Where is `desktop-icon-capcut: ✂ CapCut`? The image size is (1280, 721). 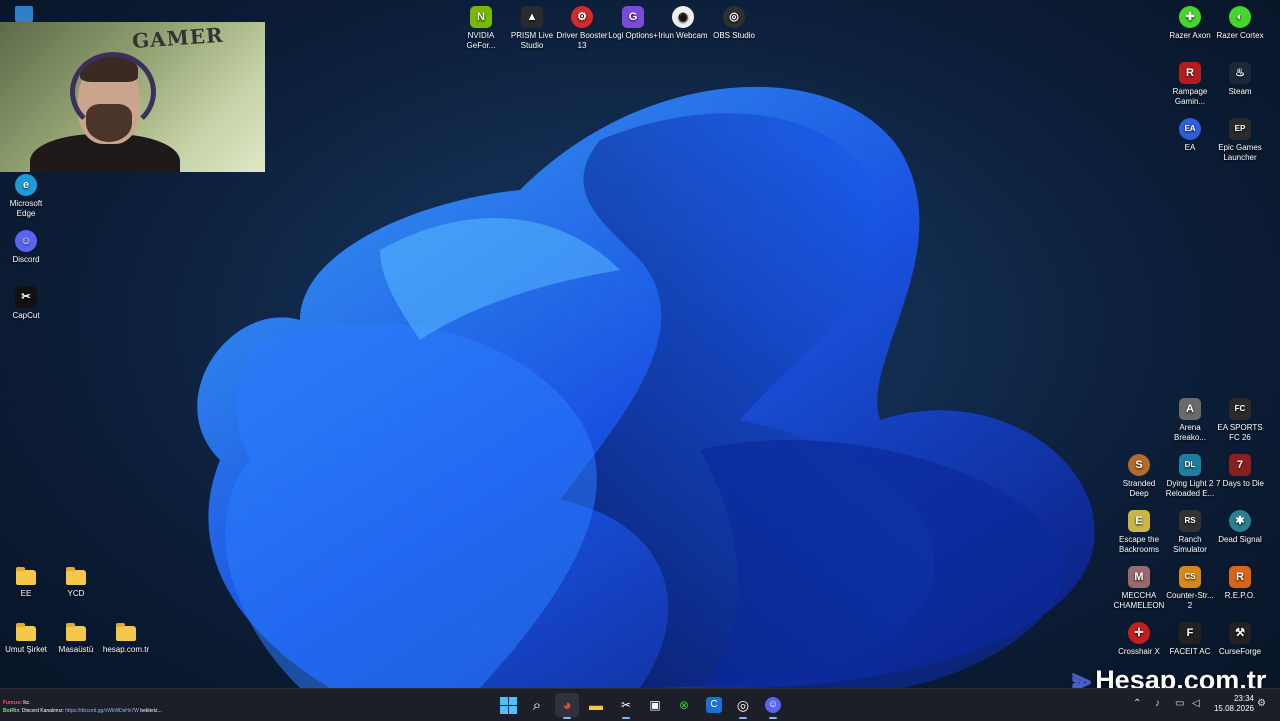 desktop-icon-capcut: ✂ CapCut is located at coordinates (26, 303).